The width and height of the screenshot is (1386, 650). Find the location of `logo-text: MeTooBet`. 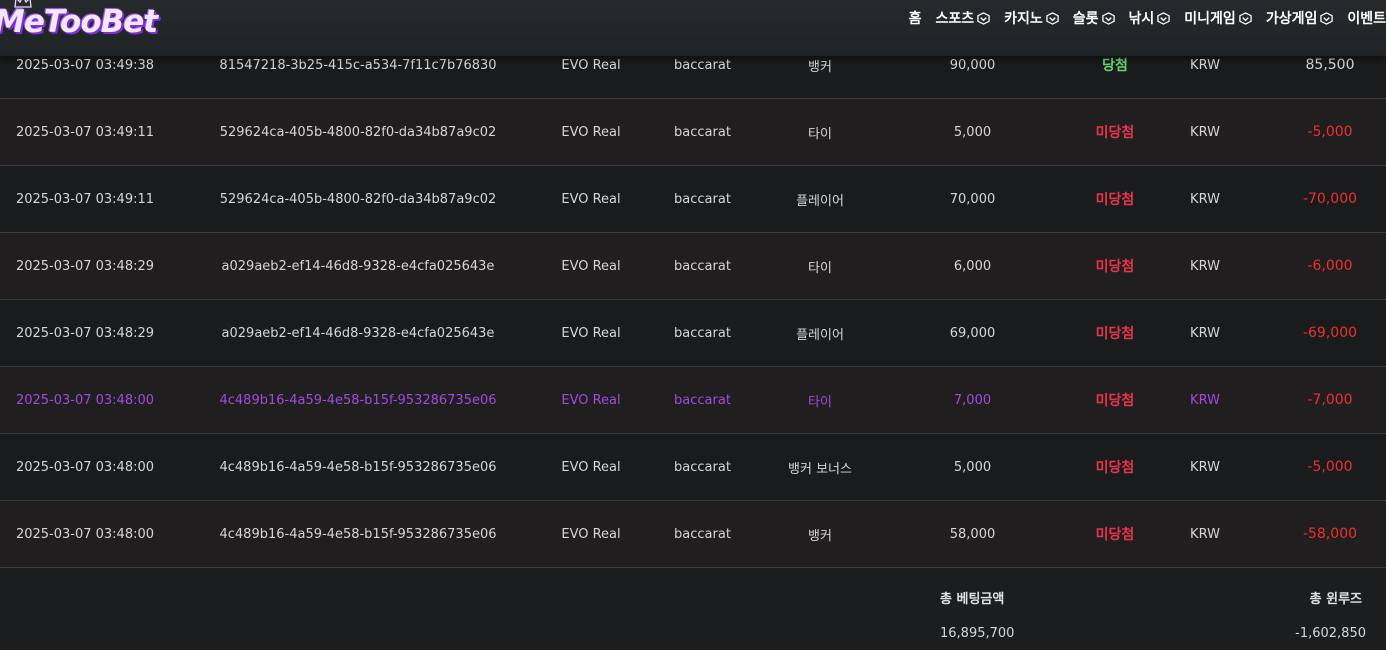

logo-text: MeTooBet is located at coordinates (79, 22).